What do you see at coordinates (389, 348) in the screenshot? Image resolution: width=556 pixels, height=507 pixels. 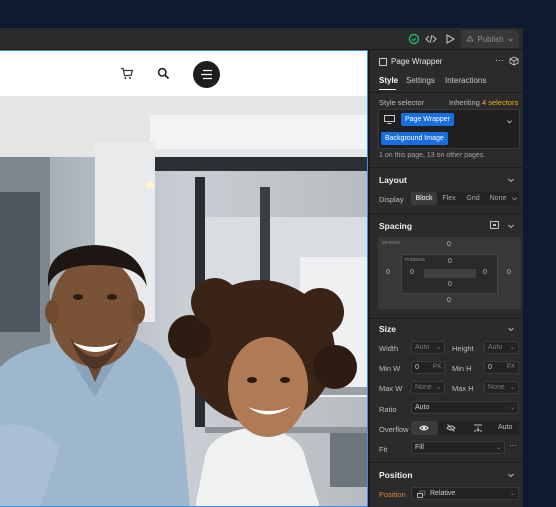 I see `width-label: Width` at bounding box center [389, 348].